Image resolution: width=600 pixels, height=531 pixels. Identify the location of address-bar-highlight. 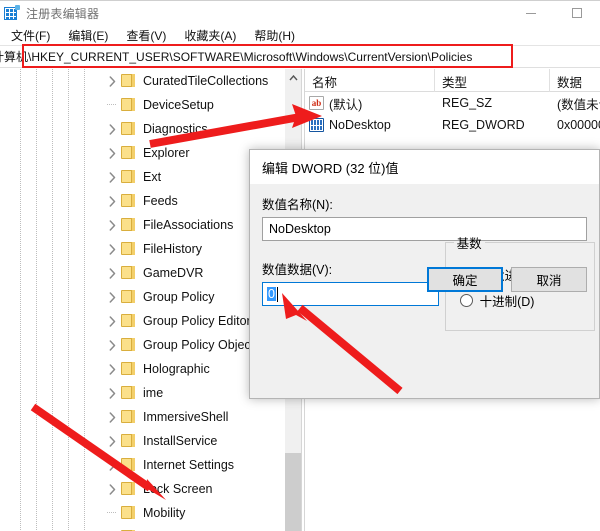
(267, 56).